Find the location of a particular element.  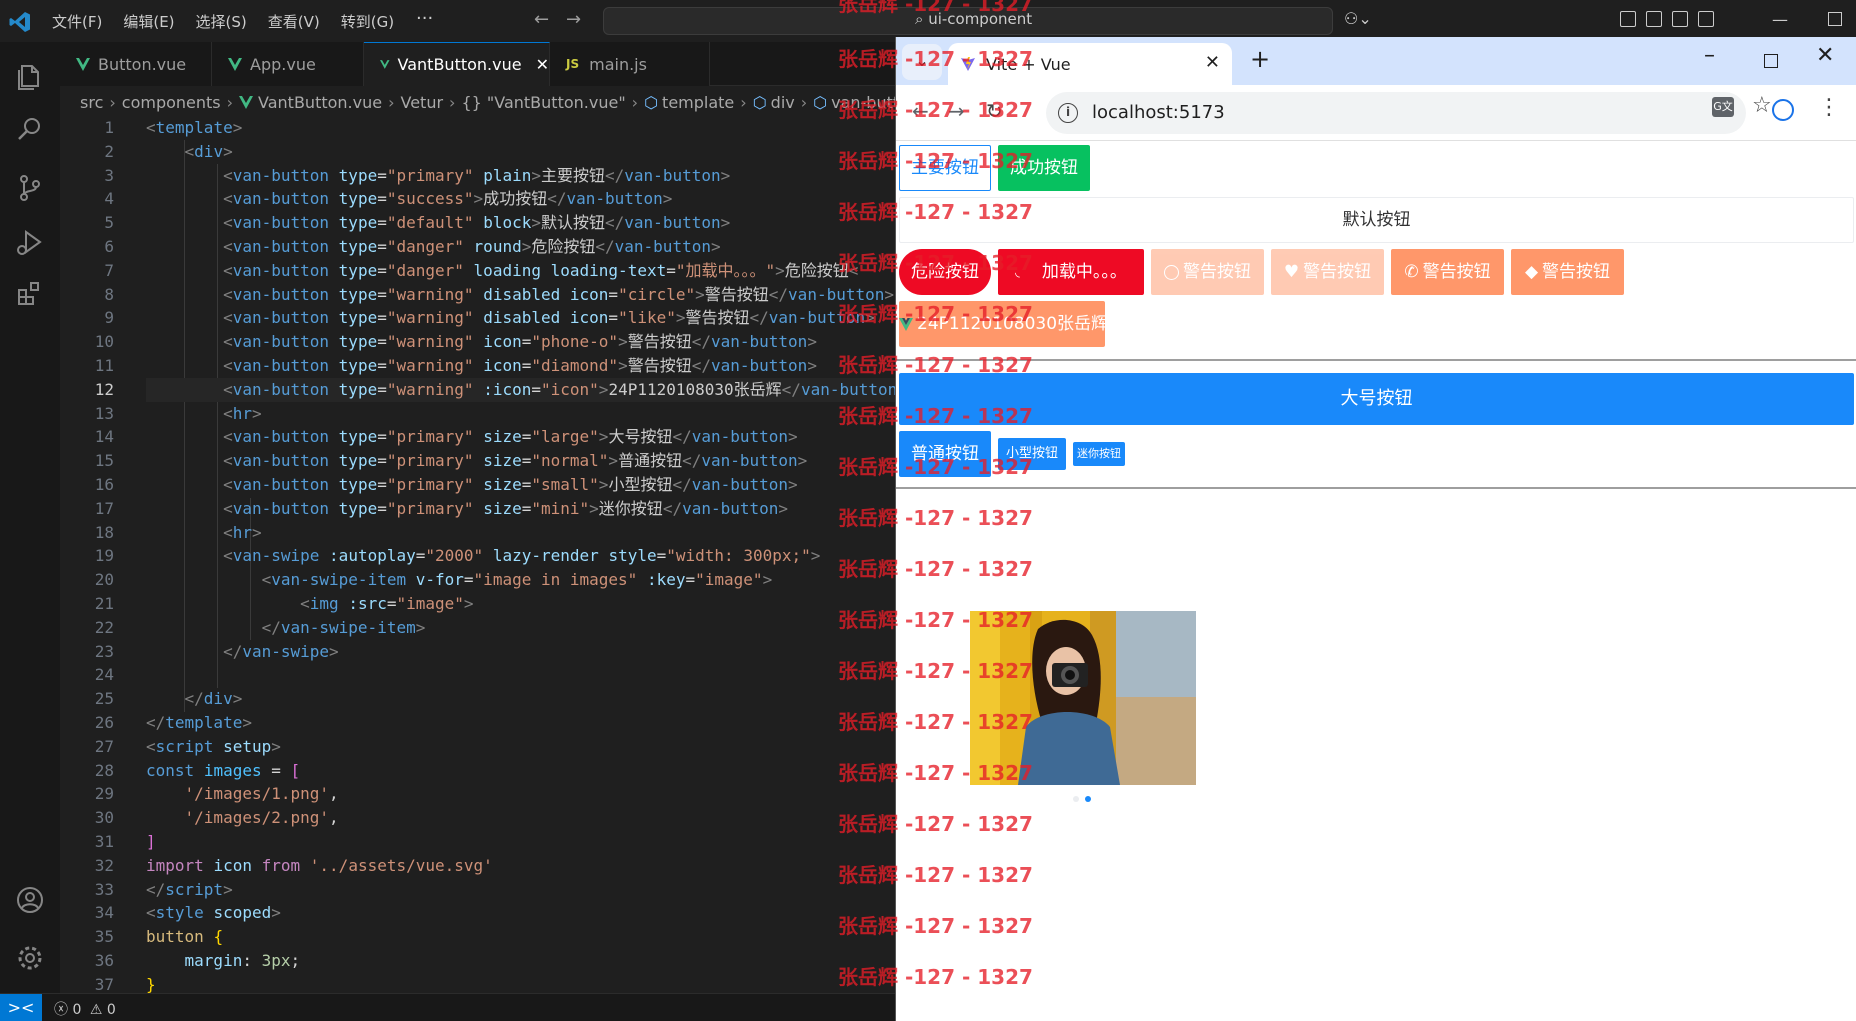

line-number: 4 is located at coordinates (109, 199).